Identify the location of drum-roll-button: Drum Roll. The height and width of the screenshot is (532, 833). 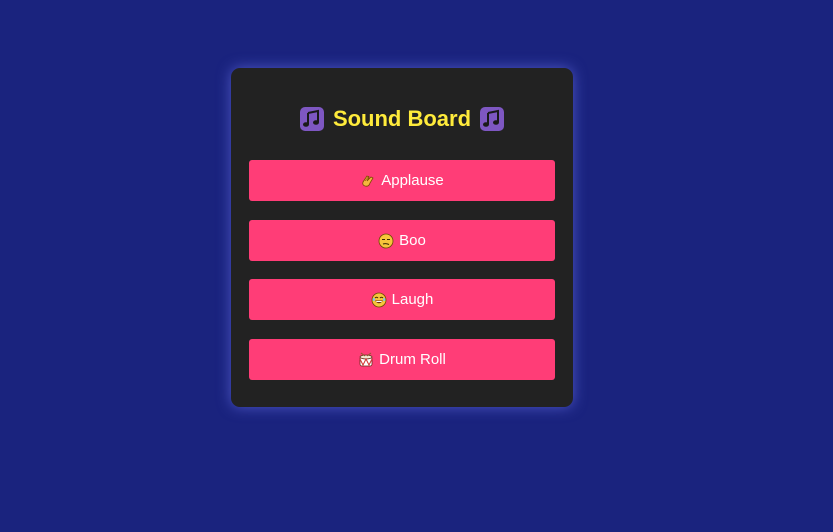
(402, 359).